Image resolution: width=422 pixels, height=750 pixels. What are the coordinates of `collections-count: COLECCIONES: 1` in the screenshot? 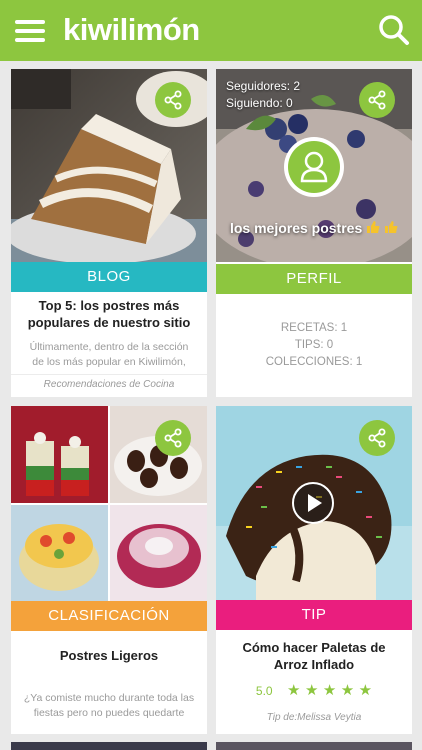 It's located at (314, 362).